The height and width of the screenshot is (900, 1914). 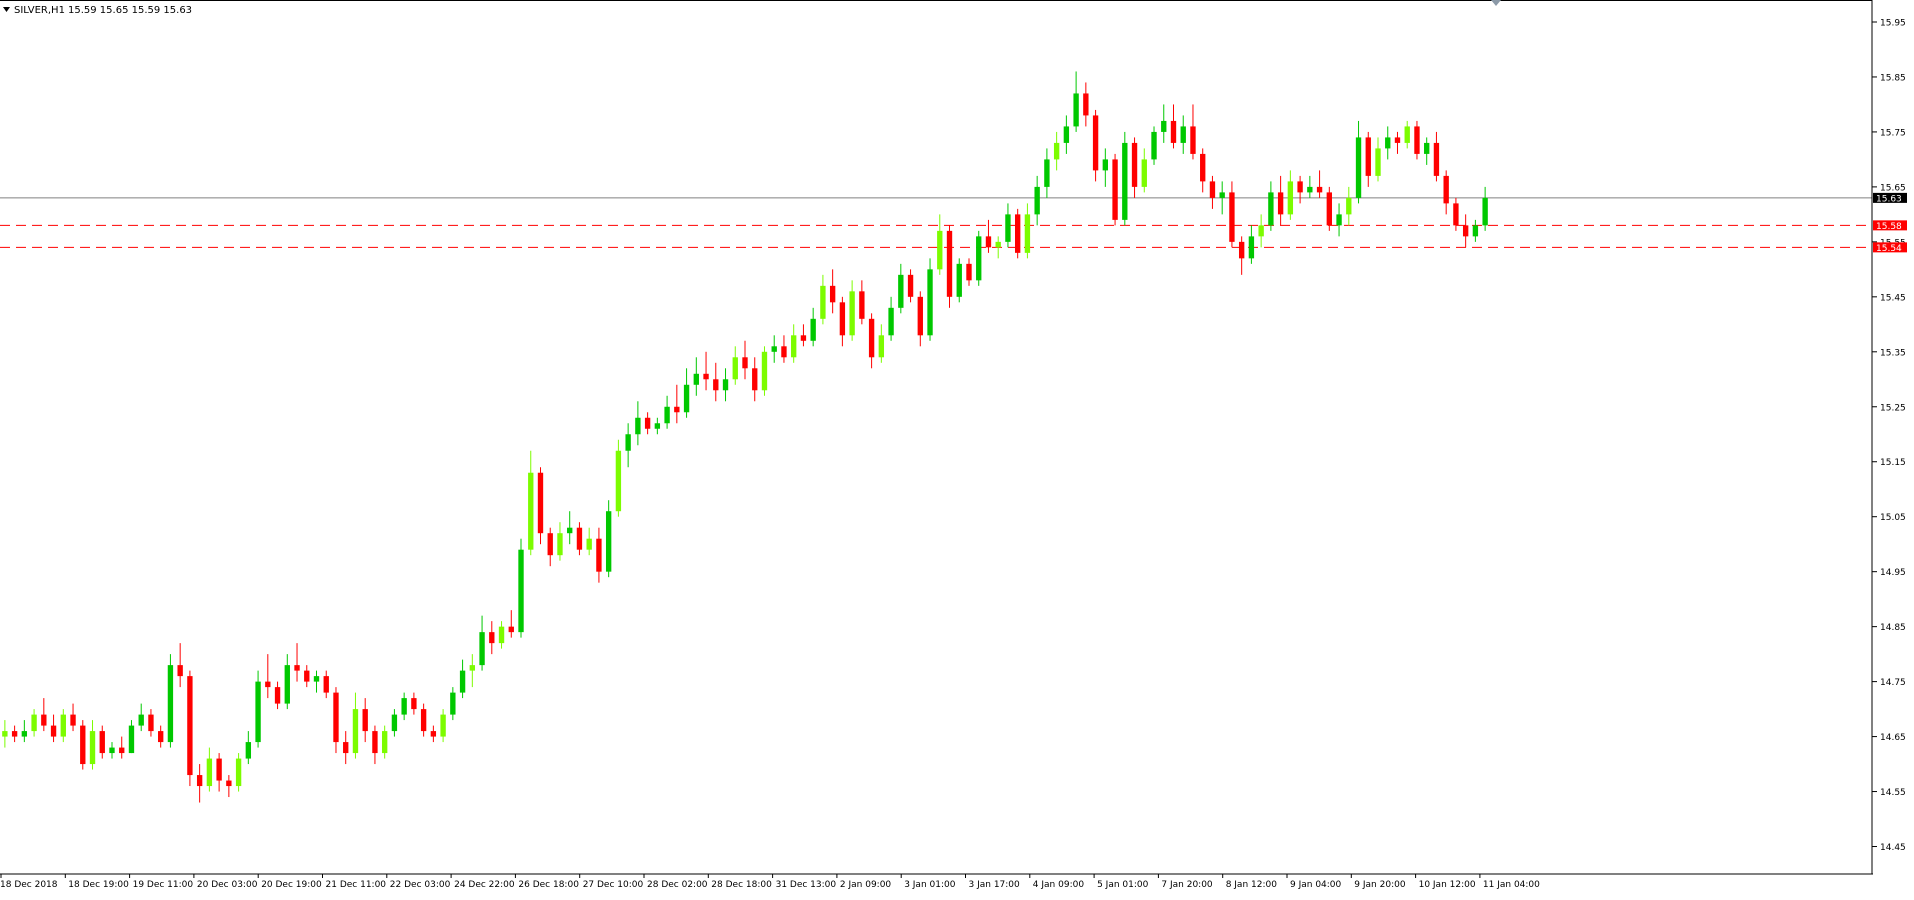 I want to click on time-tick-label: 31 Dec 13:00, so click(x=806, y=885).